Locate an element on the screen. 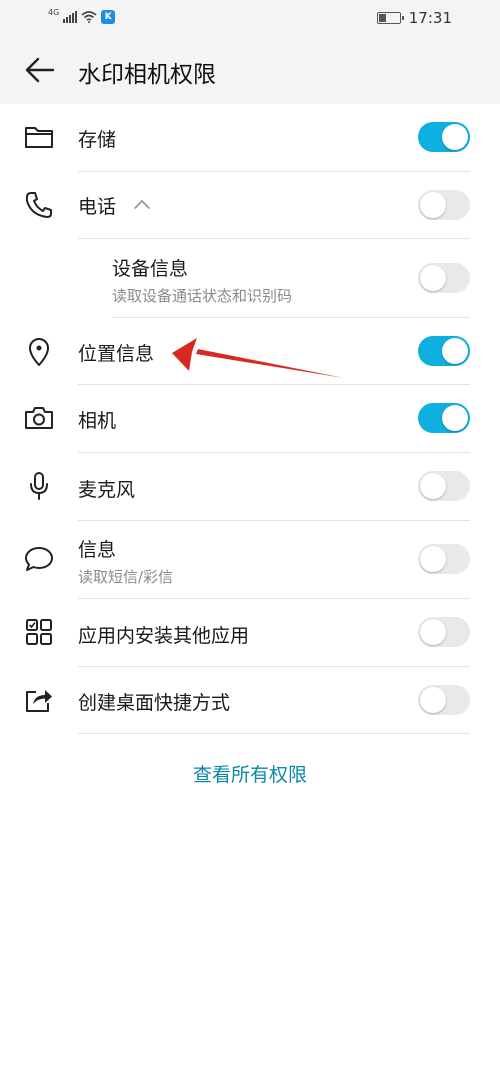 This screenshot has width=500, height=1083. sms-toggle is located at coordinates (444, 559).